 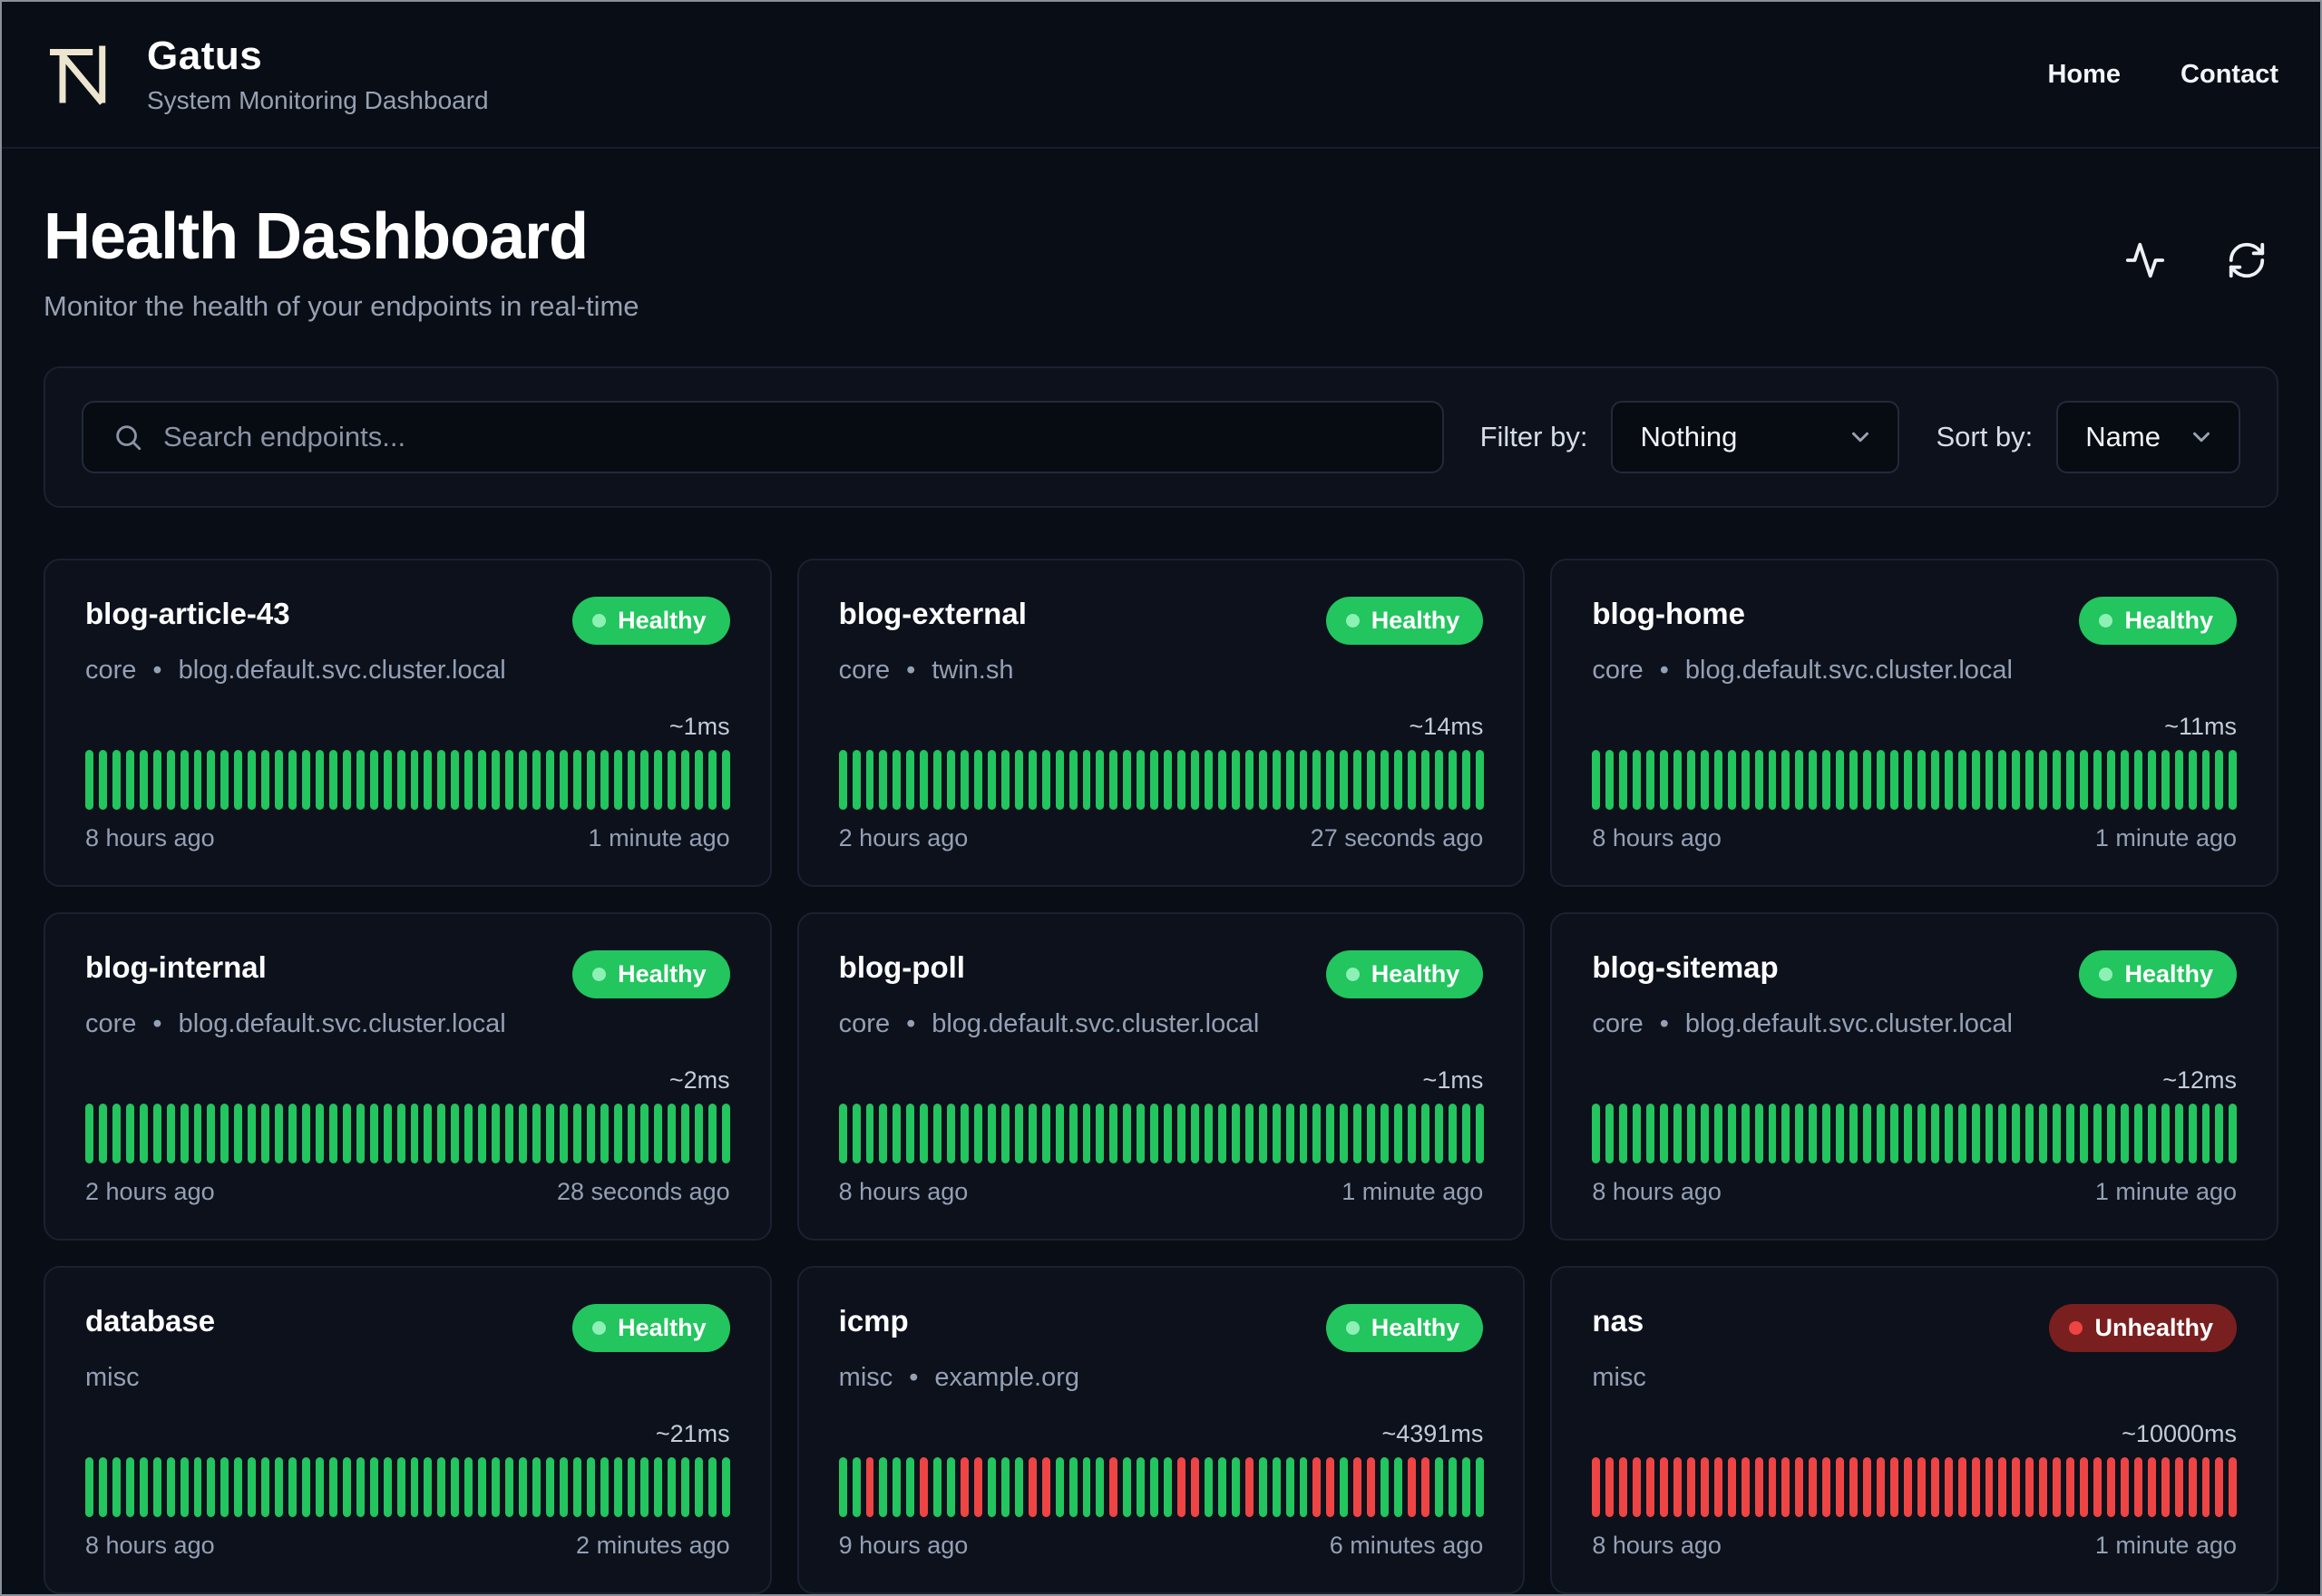 I want to click on brand: Gatus System Monitoring Dashboard, so click(x=266, y=74).